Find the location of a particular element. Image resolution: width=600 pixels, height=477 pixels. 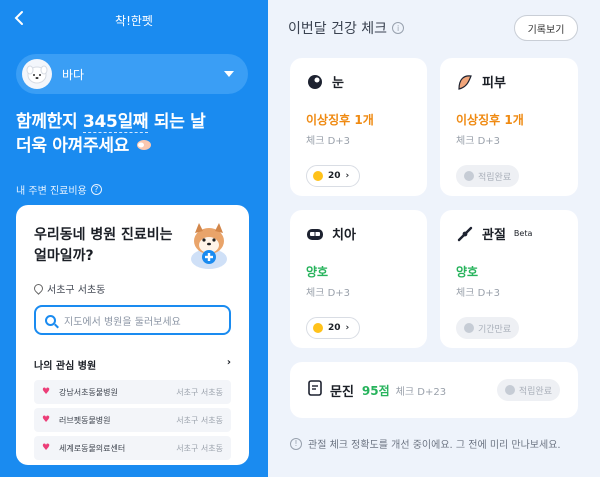

beta-badge: Beta is located at coordinates (523, 233).